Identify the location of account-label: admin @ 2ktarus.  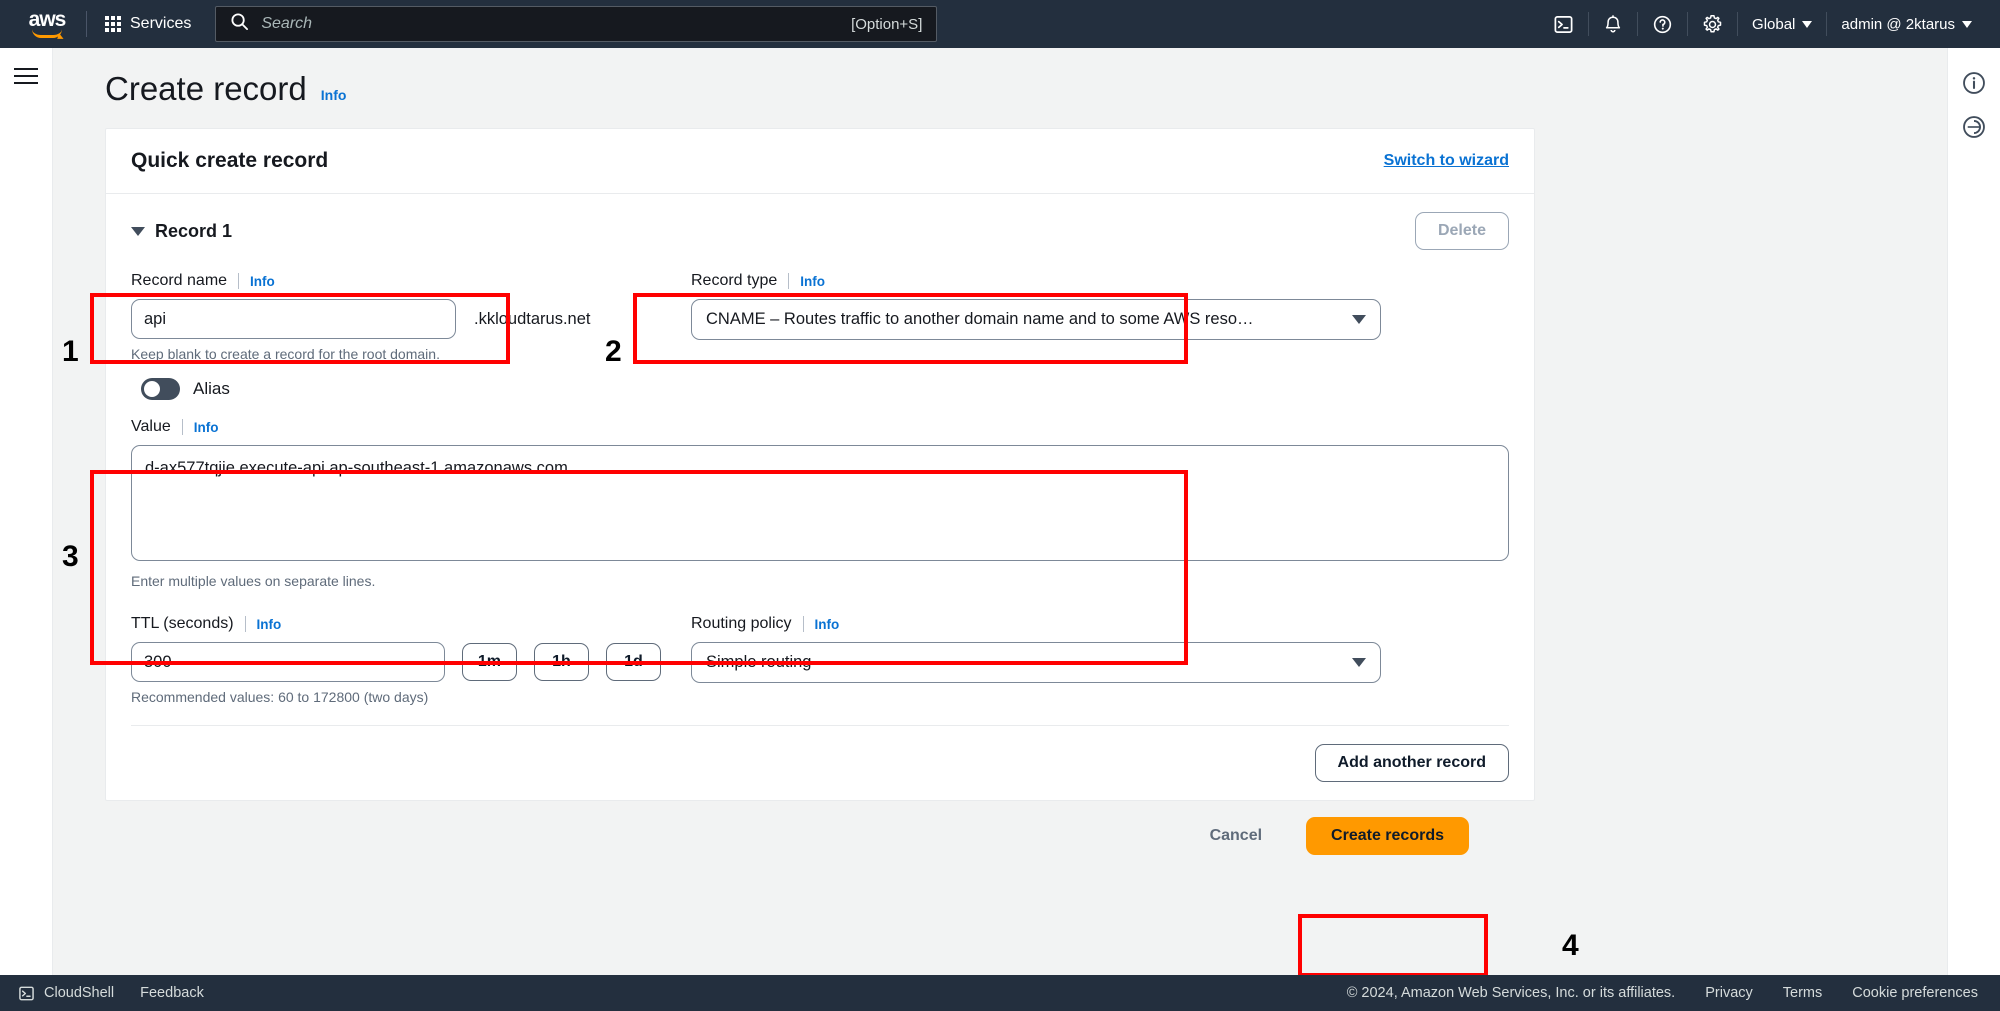
(1898, 24).